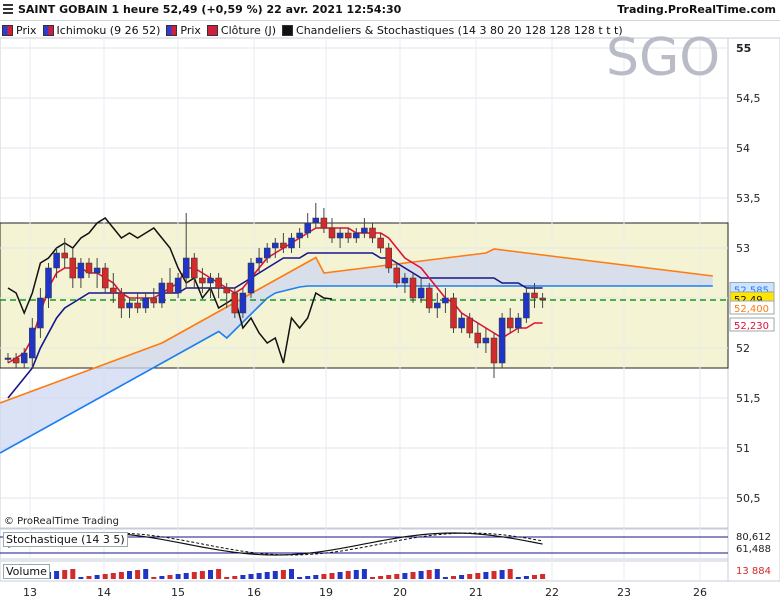  What do you see at coordinates (743, 248) in the screenshot?
I see `y-tick-label: 53` at bounding box center [743, 248].